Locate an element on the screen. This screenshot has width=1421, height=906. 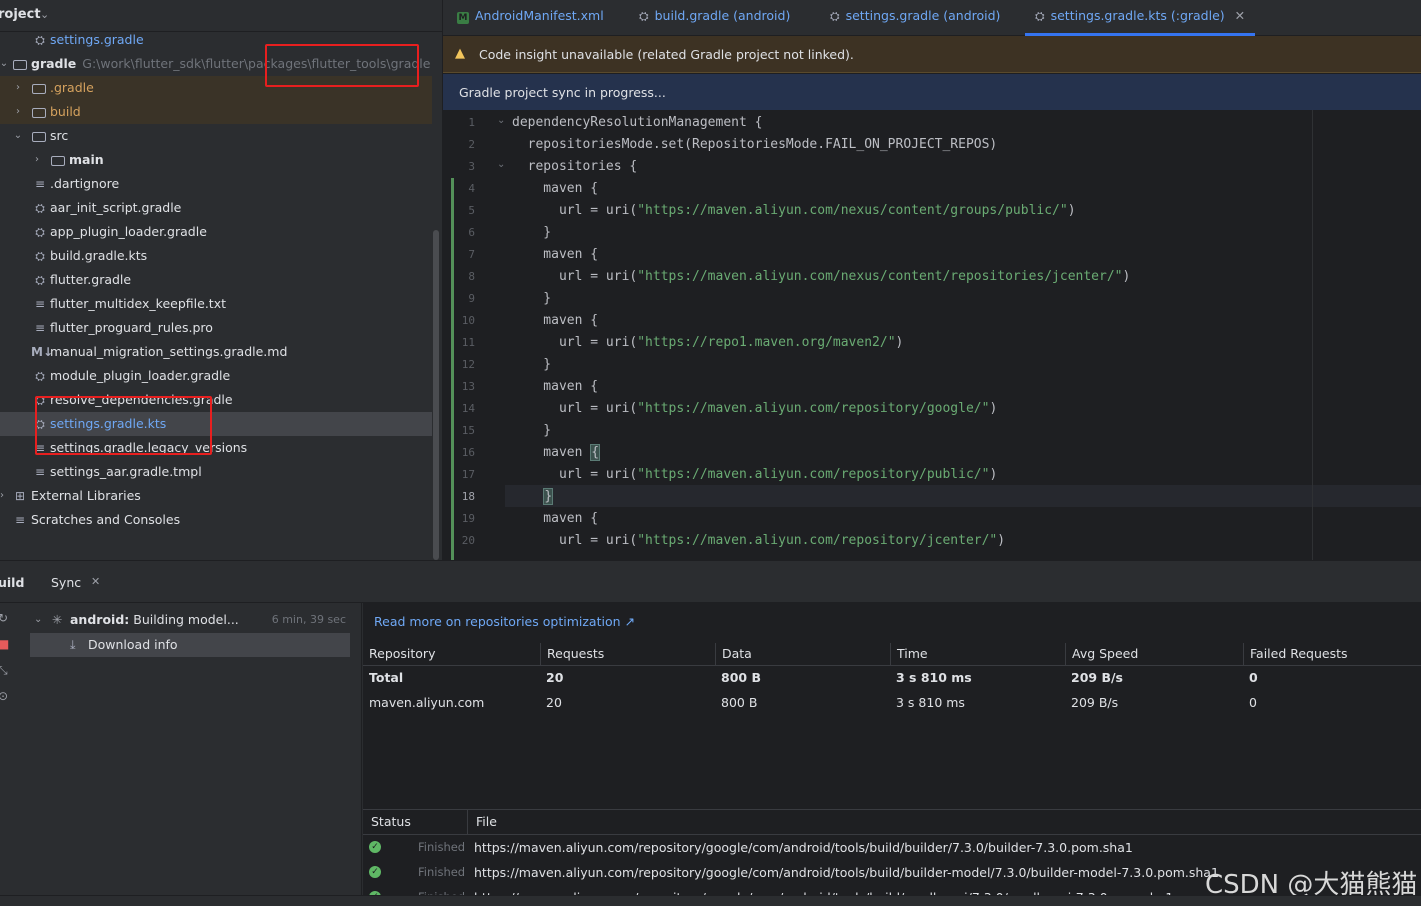
line-number: 2 is located at coordinates (459, 144).